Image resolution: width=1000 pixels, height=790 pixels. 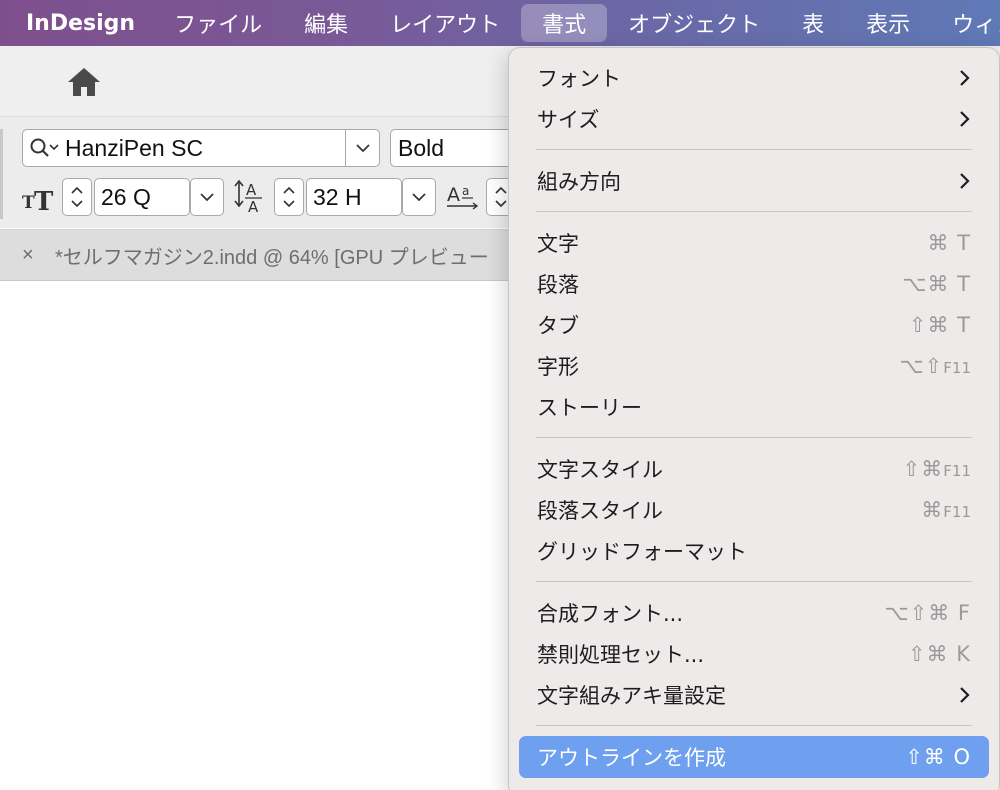 I want to click on menu-item-shortcut: ⌥⇧F11, so click(x=935, y=366).